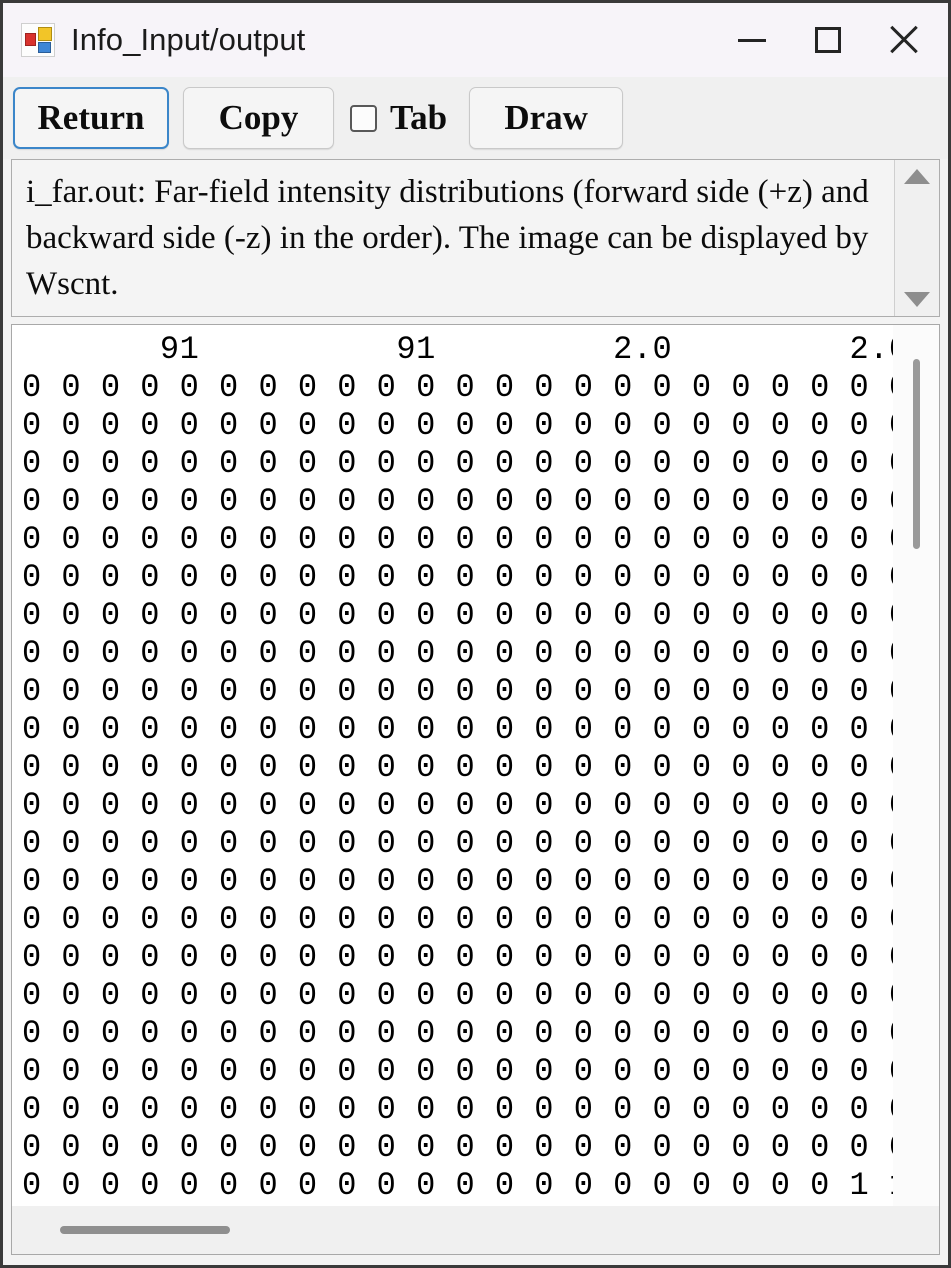 This screenshot has width=951, height=1268. Describe the element at coordinates (188, 39) in the screenshot. I see `window-title: Info_Input/output` at that location.